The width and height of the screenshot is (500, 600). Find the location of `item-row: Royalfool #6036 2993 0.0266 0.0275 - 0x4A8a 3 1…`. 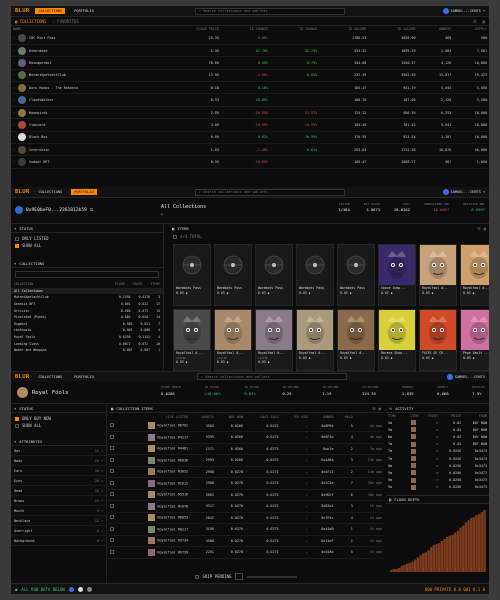

item-row: Royalfool #6036 2993 0.0266 0.0275 - 0x4A8a 3 1… is located at coordinates (246, 460).